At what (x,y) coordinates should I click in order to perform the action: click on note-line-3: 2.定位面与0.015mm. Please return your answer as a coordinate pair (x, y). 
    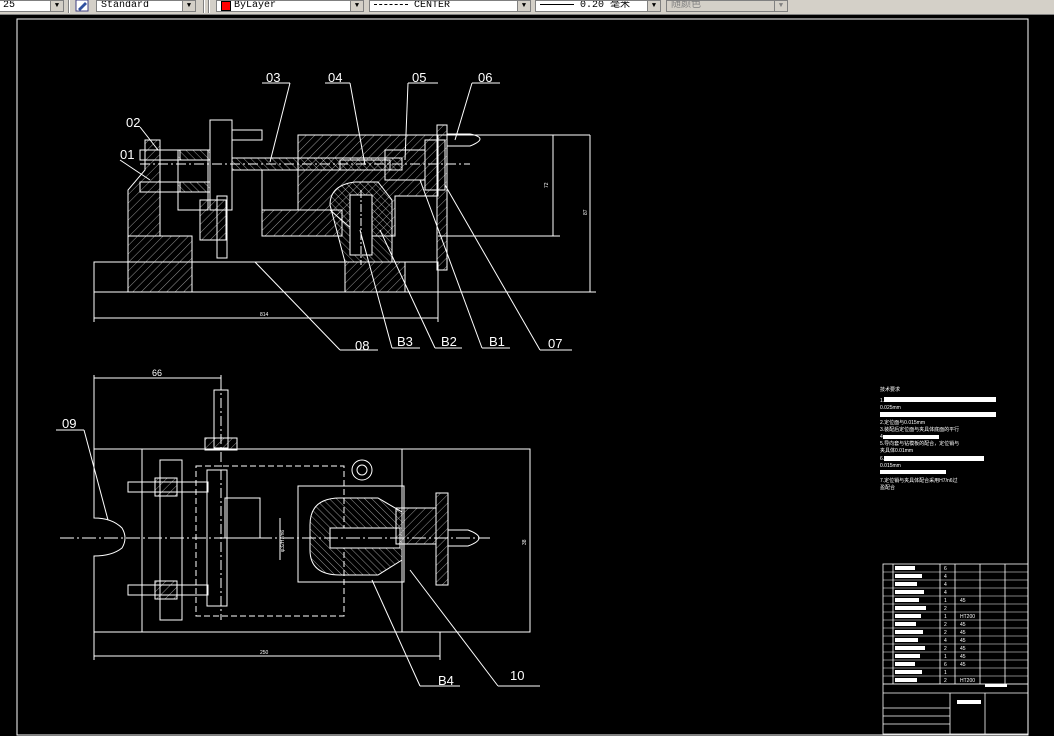
    Looking at the image, I should click on (902, 422).